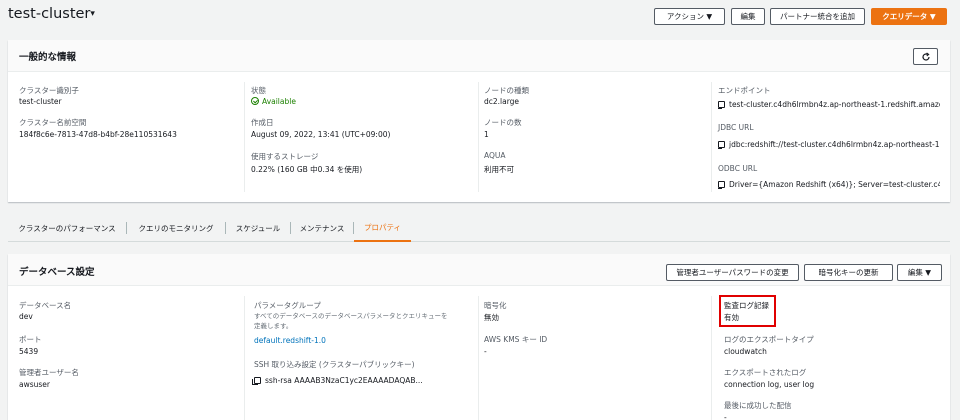 This screenshot has width=960, height=420. What do you see at coordinates (290, 340) in the screenshot?
I see `parameter-group-link: default.redshift-1.0` at bounding box center [290, 340].